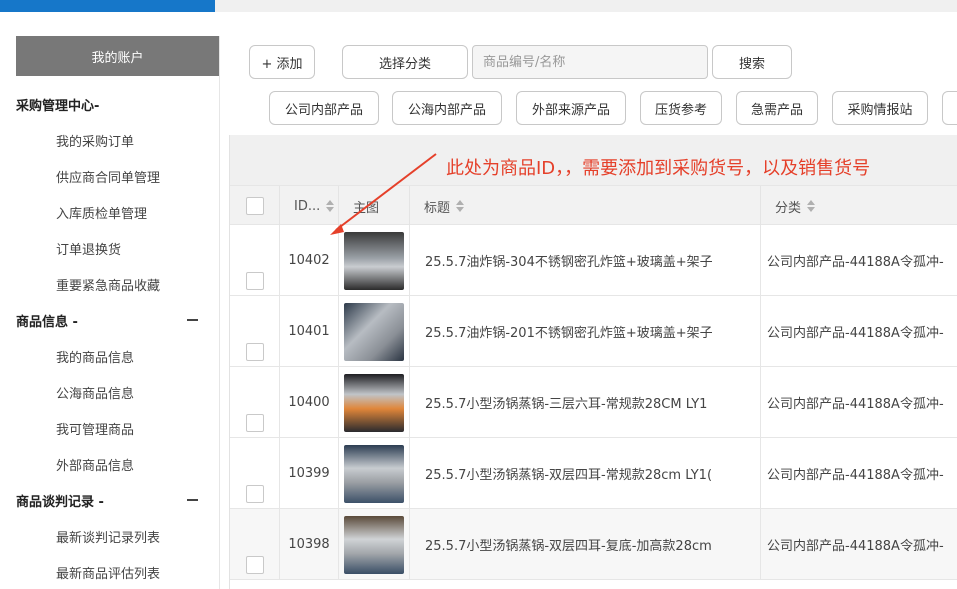 This screenshot has width=957, height=589. I want to click on select-all-checkbox, so click(254, 206).